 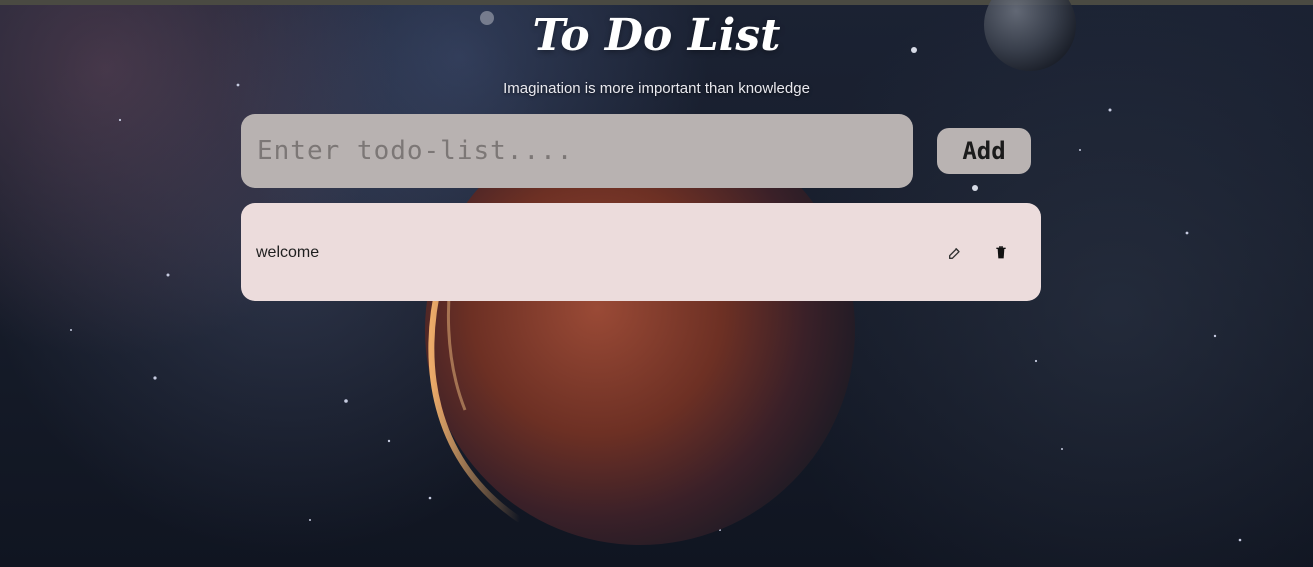 I want to click on todo-text: welcome, so click(x=288, y=252).